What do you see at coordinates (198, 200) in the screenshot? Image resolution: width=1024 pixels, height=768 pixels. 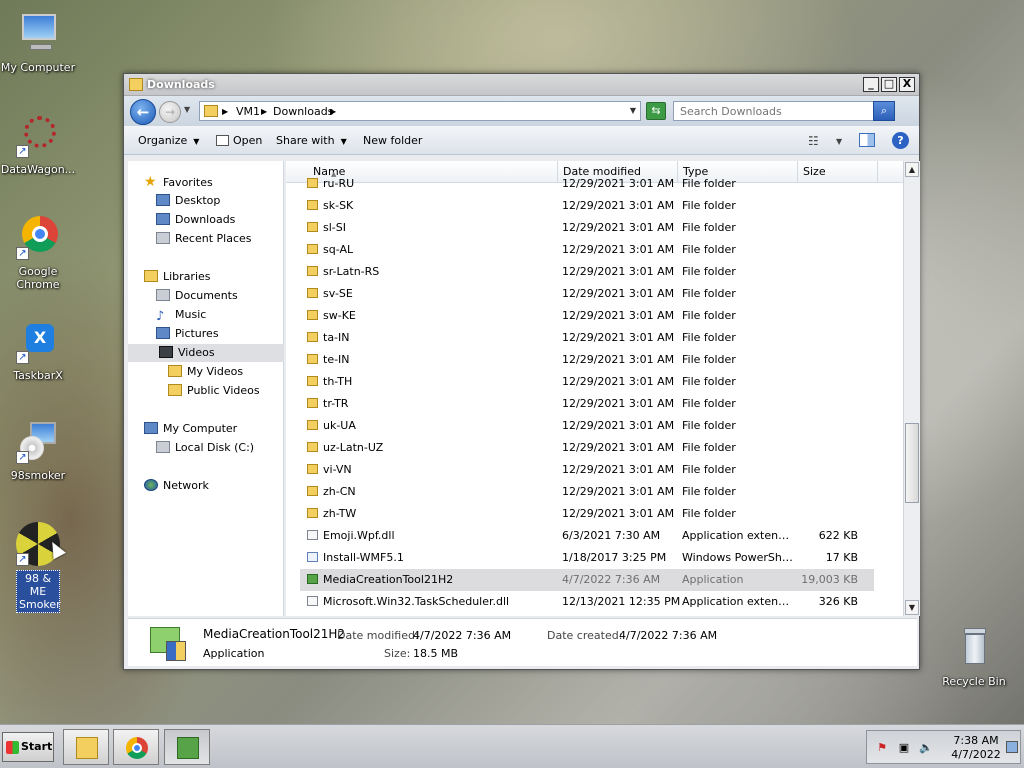 I see `nav-label: Desktop` at bounding box center [198, 200].